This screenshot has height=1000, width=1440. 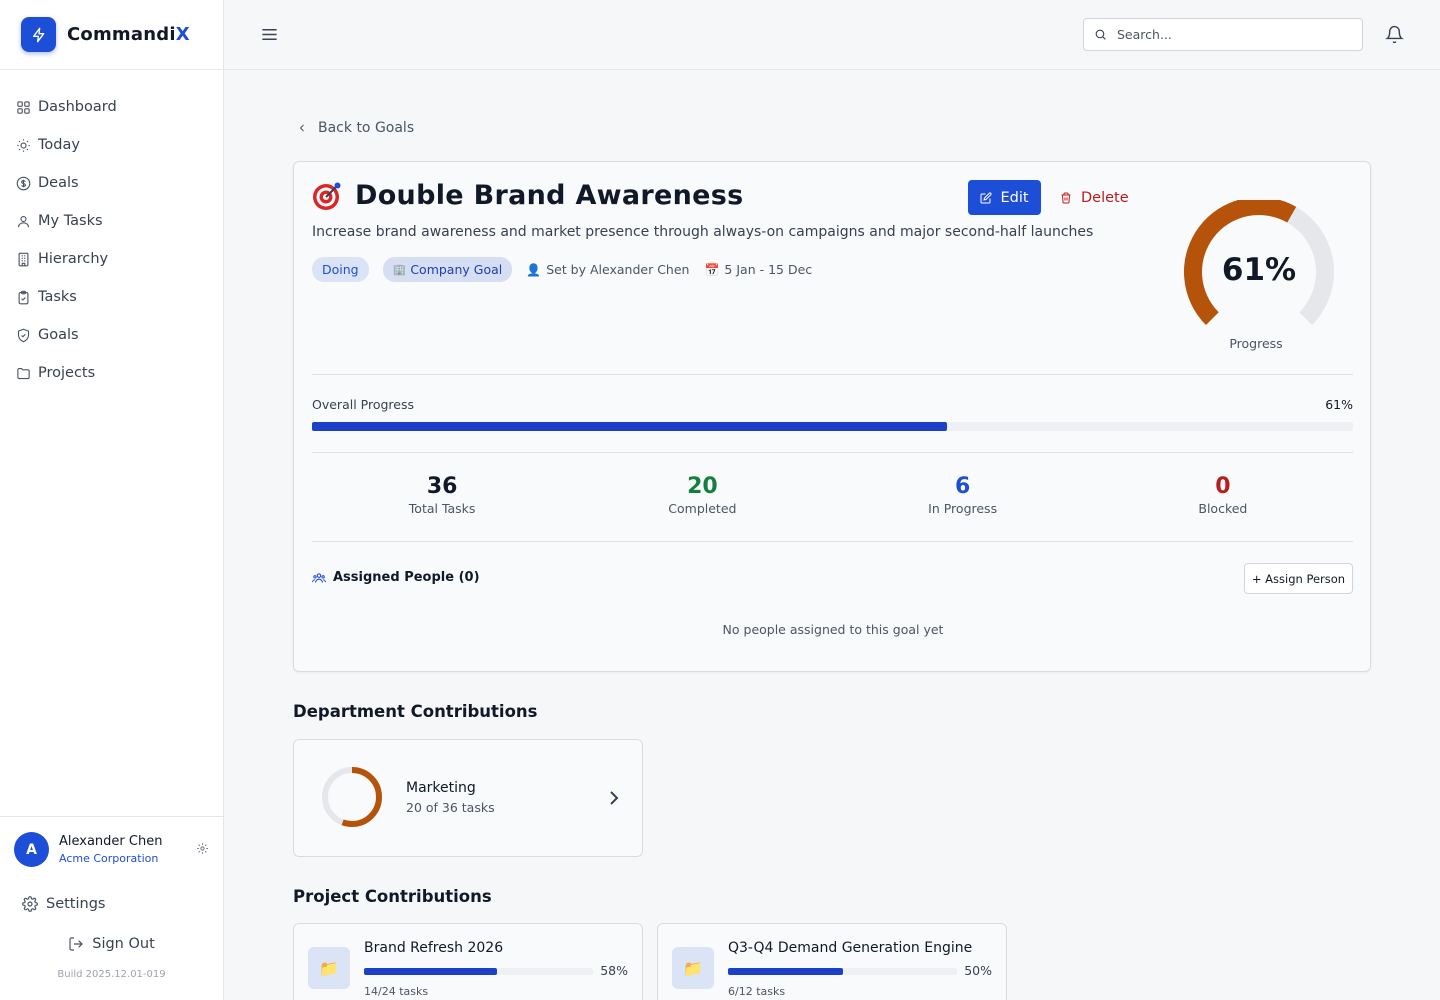 I want to click on sign-out-button: Sign Out, so click(x=111, y=944).